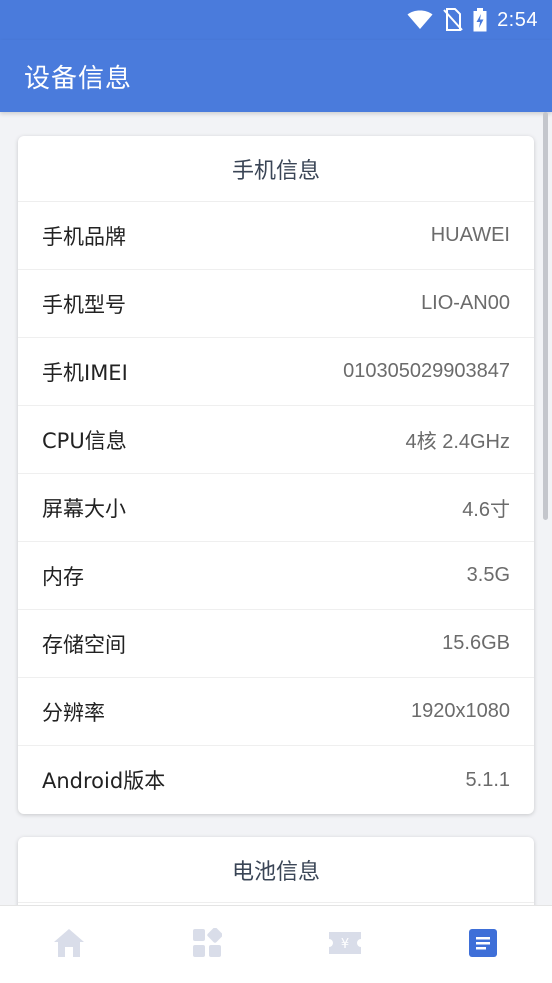 The image size is (552, 983). Describe the element at coordinates (78, 78) in the screenshot. I see `page-title: 设备信息` at that location.